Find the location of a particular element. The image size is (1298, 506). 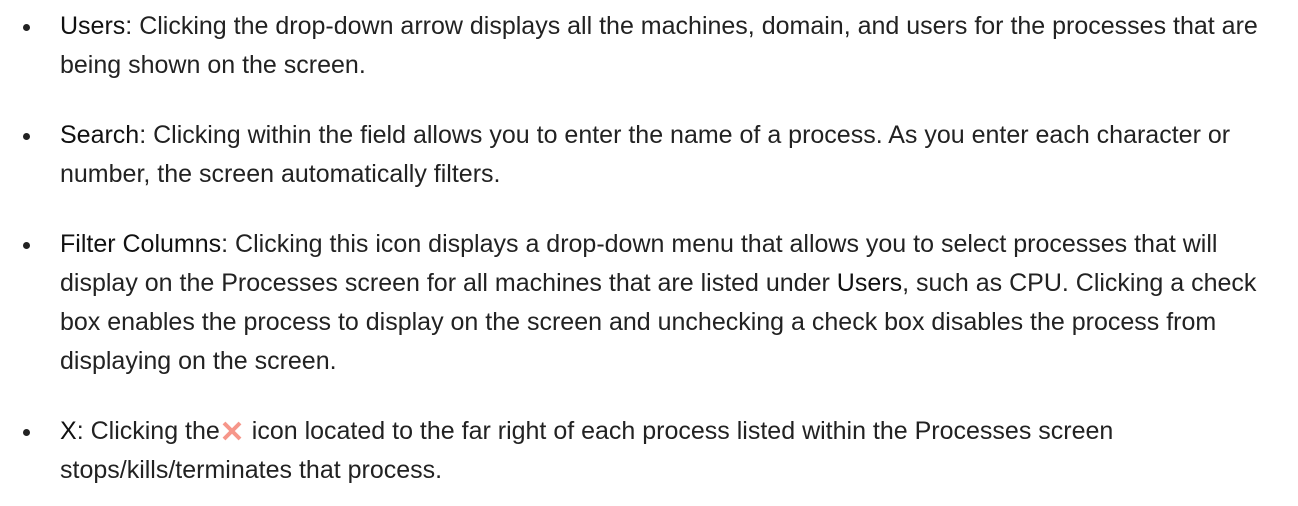

term-search: Search is located at coordinates (100, 135).